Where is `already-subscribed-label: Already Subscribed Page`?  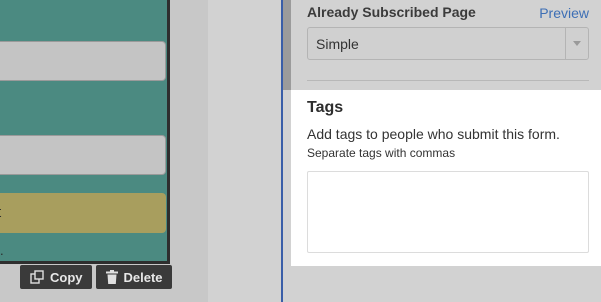 already-subscribed-label: Already Subscribed Page is located at coordinates (391, 12).